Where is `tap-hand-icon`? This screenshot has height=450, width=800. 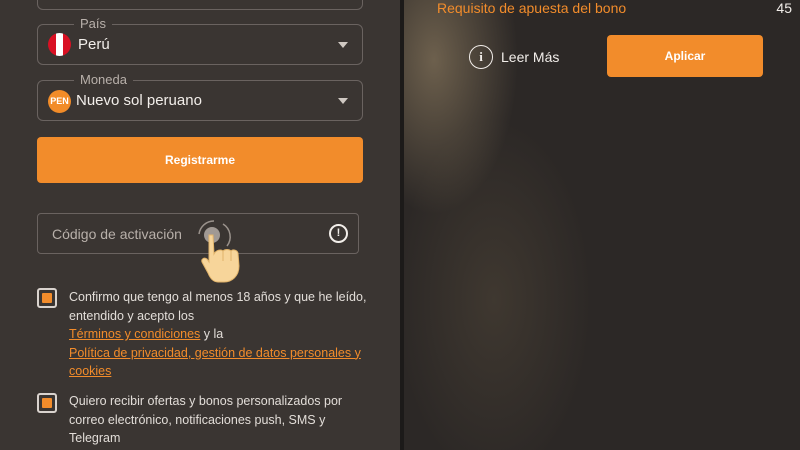
tap-hand-icon is located at coordinates (219, 251).